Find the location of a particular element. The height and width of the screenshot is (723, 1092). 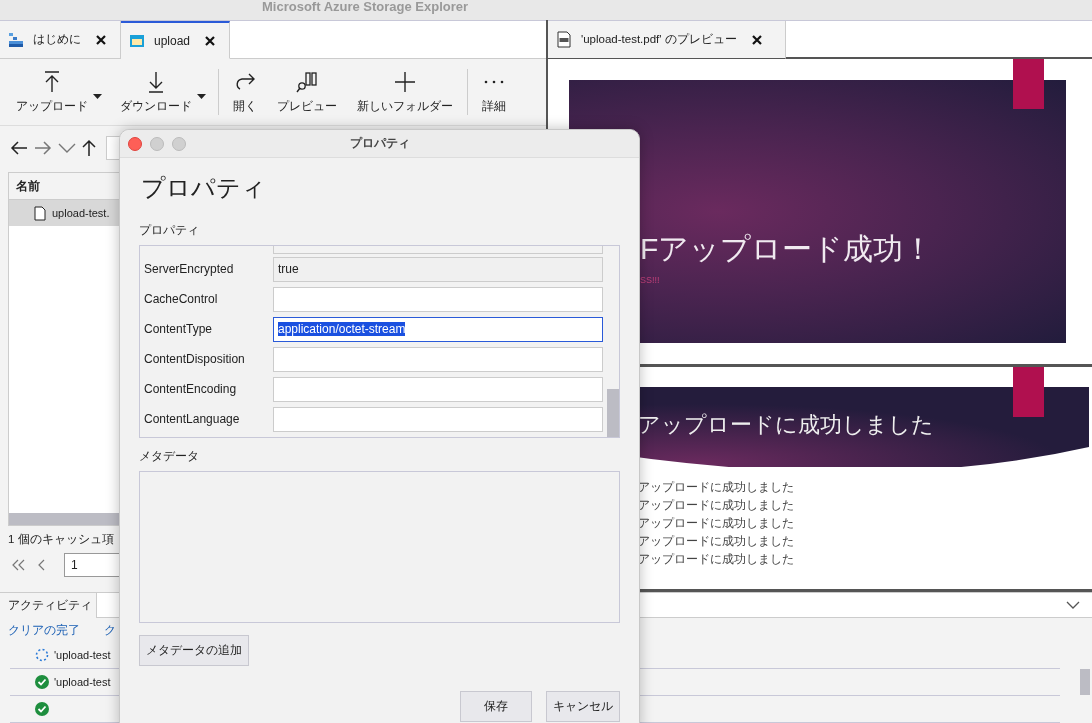

blocks-icon is located at coordinates (16, 39).